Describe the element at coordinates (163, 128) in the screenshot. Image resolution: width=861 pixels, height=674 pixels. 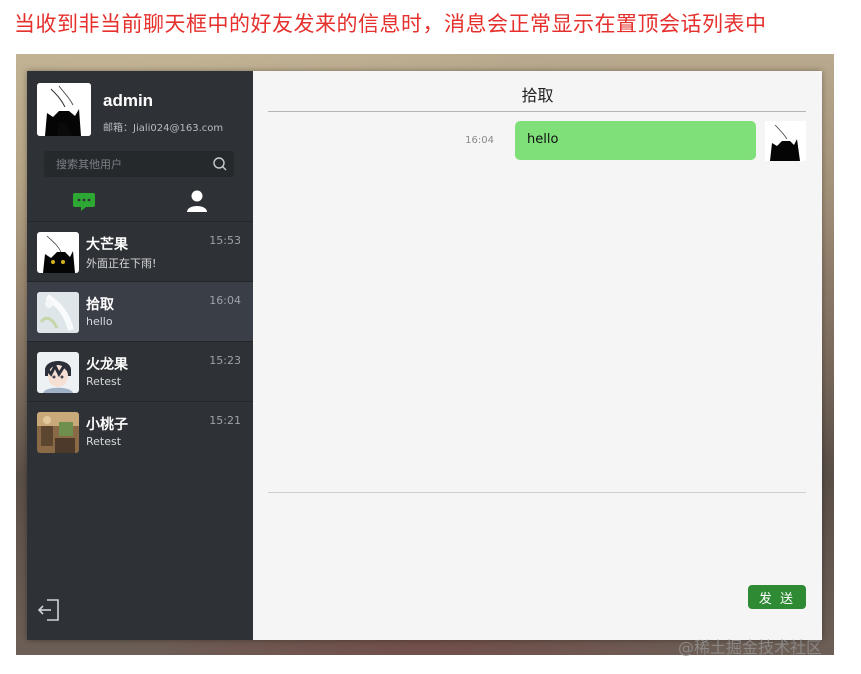
I see `user-email: 邮箱：Jiali024@163.com` at that location.